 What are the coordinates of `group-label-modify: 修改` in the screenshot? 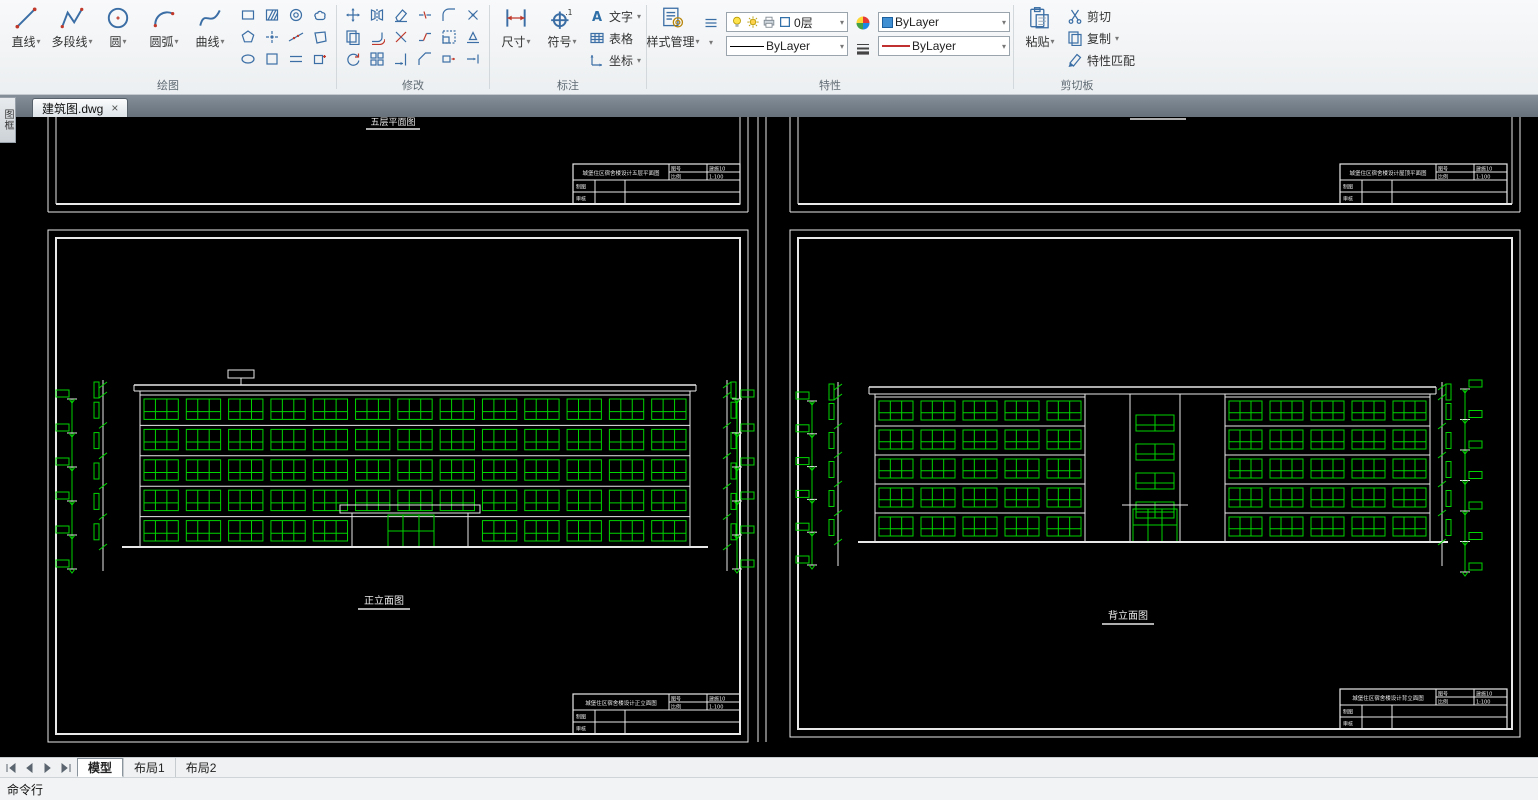 It's located at (413, 86).